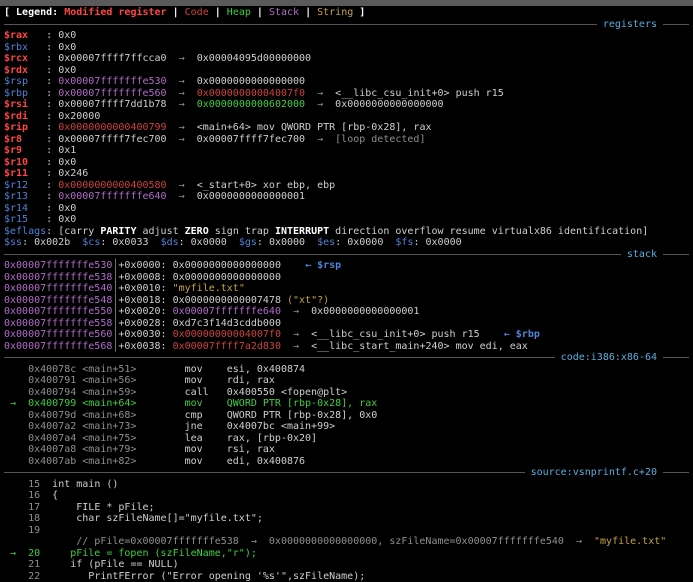 This screenshot has width=693, height=582. I want to click on text-segment: FILE * pFile;, so click(103, 507).